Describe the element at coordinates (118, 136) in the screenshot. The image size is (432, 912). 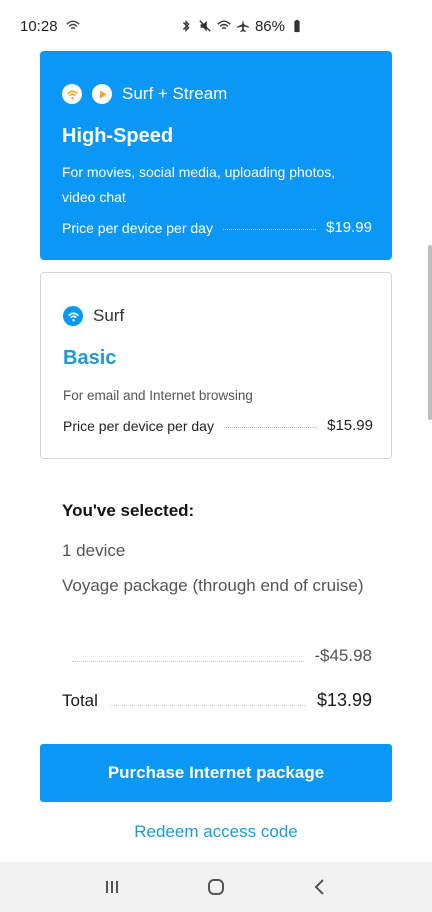
I see `package-tier: High-Speed` at that location.